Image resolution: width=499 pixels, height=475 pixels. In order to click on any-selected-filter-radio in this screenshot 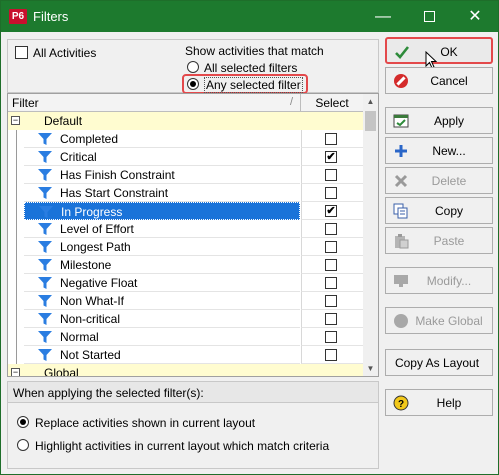, I will do `click(193, 84)`.